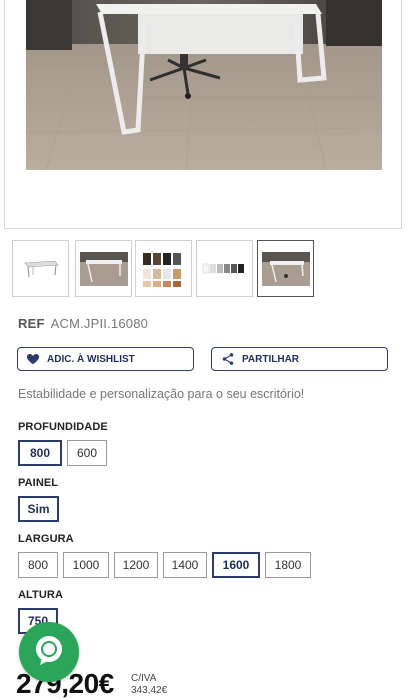  I want to click on thumbnail-office-photo-alt, so click(285, 268).